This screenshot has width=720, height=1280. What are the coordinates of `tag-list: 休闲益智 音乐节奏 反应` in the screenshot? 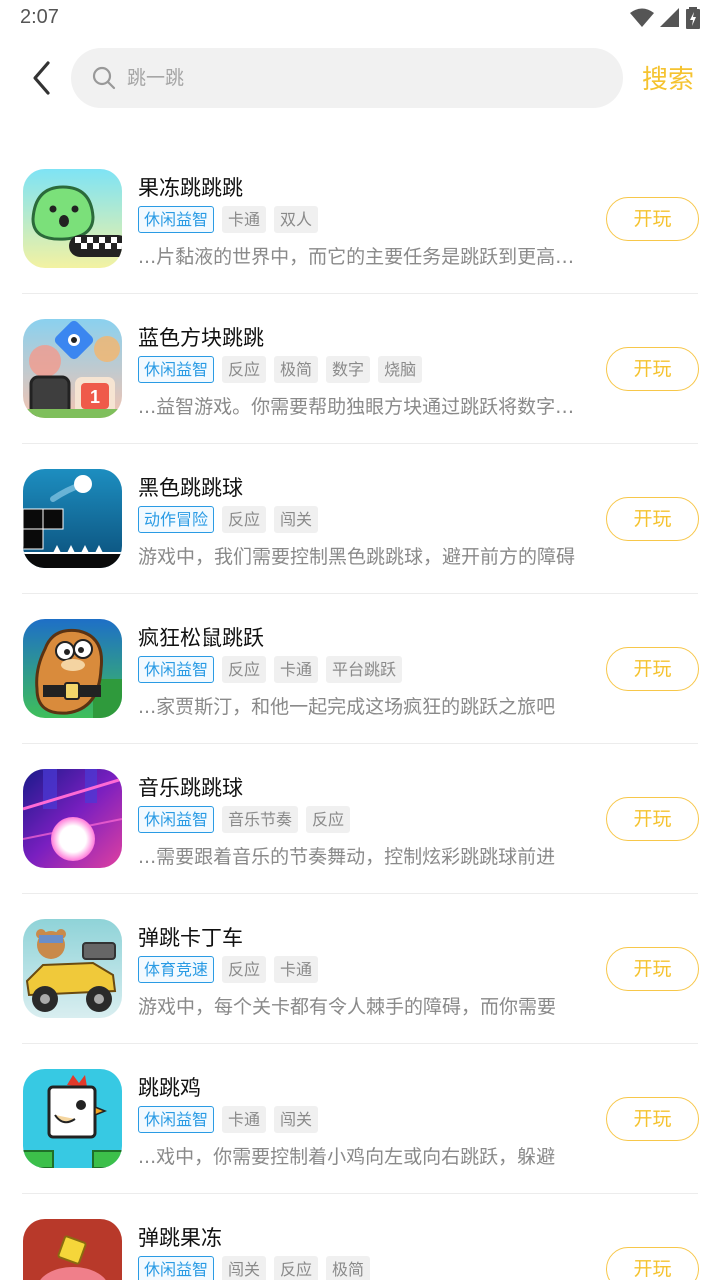 It's located at (244, 819).